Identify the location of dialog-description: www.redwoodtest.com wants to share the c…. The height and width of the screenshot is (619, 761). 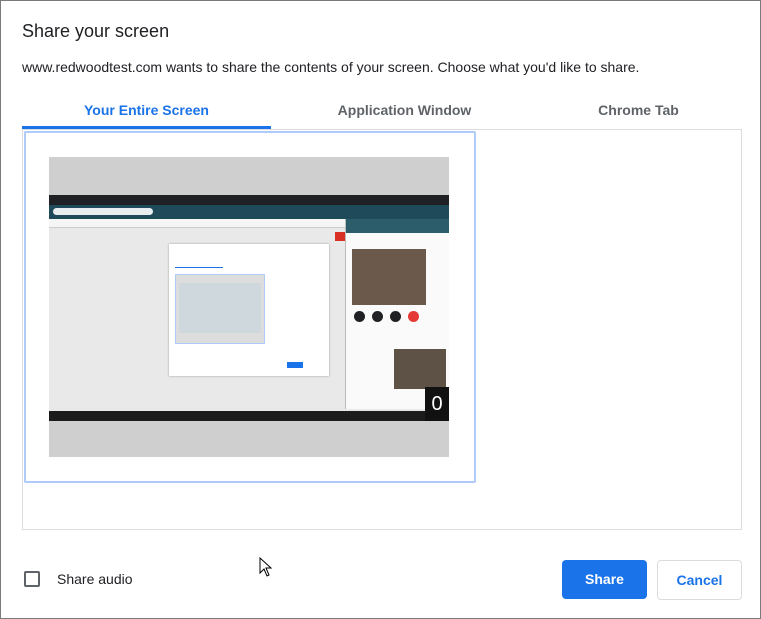
(331, 67).